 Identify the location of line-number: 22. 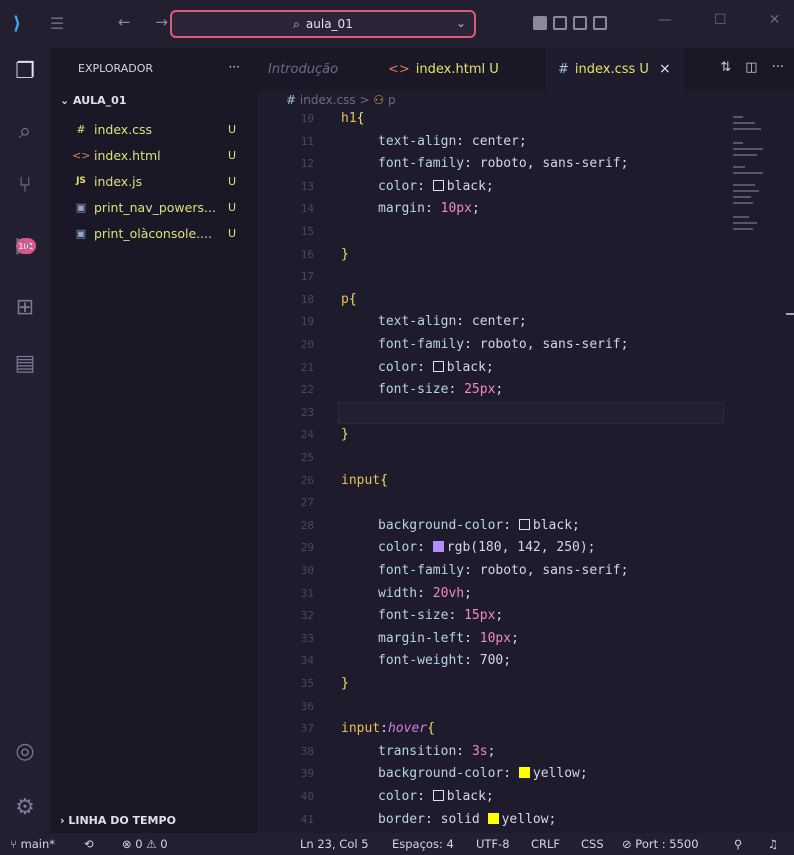
(307, 390).